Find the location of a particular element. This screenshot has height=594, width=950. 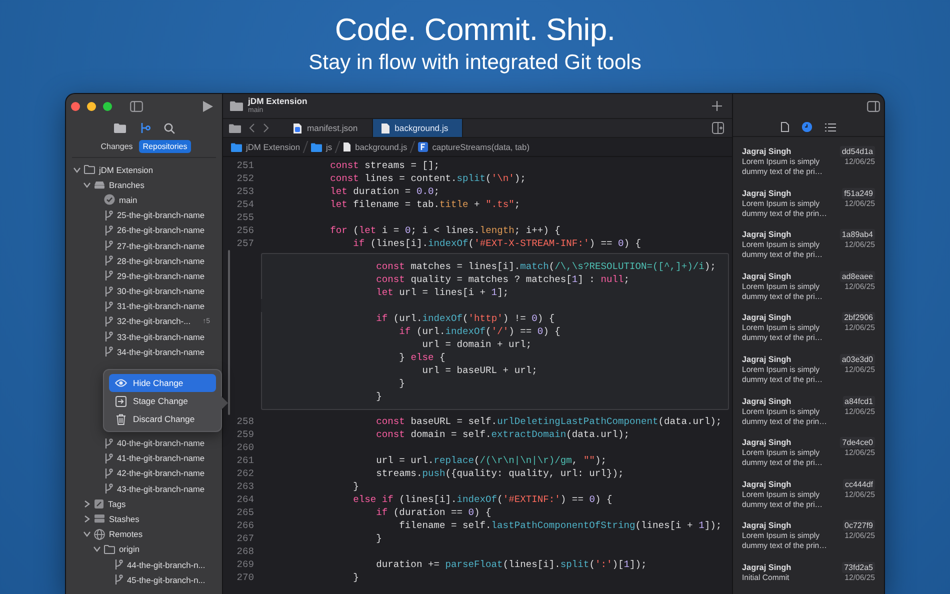

code-line: let duration = 0.0; is located at coordinates (384, 191).